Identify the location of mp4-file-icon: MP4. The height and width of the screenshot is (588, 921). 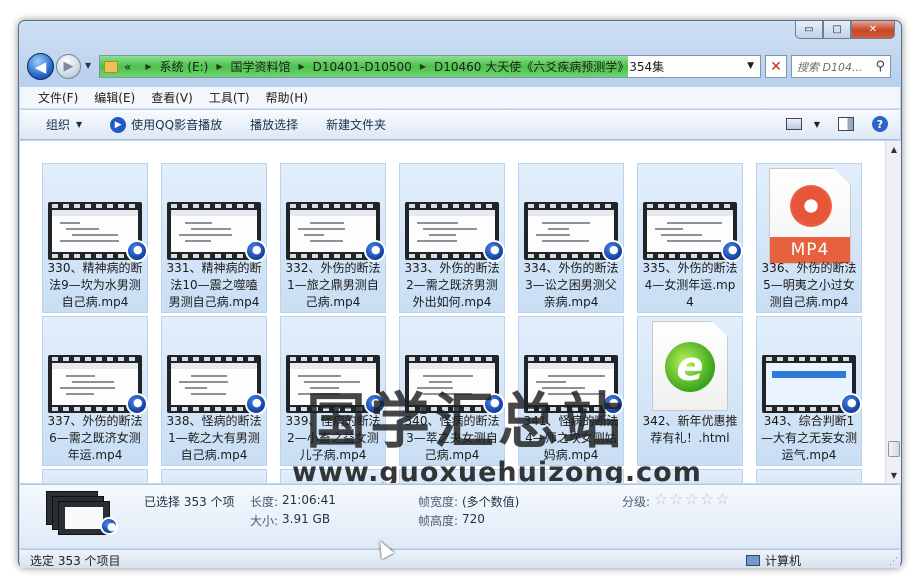
(810, 216).